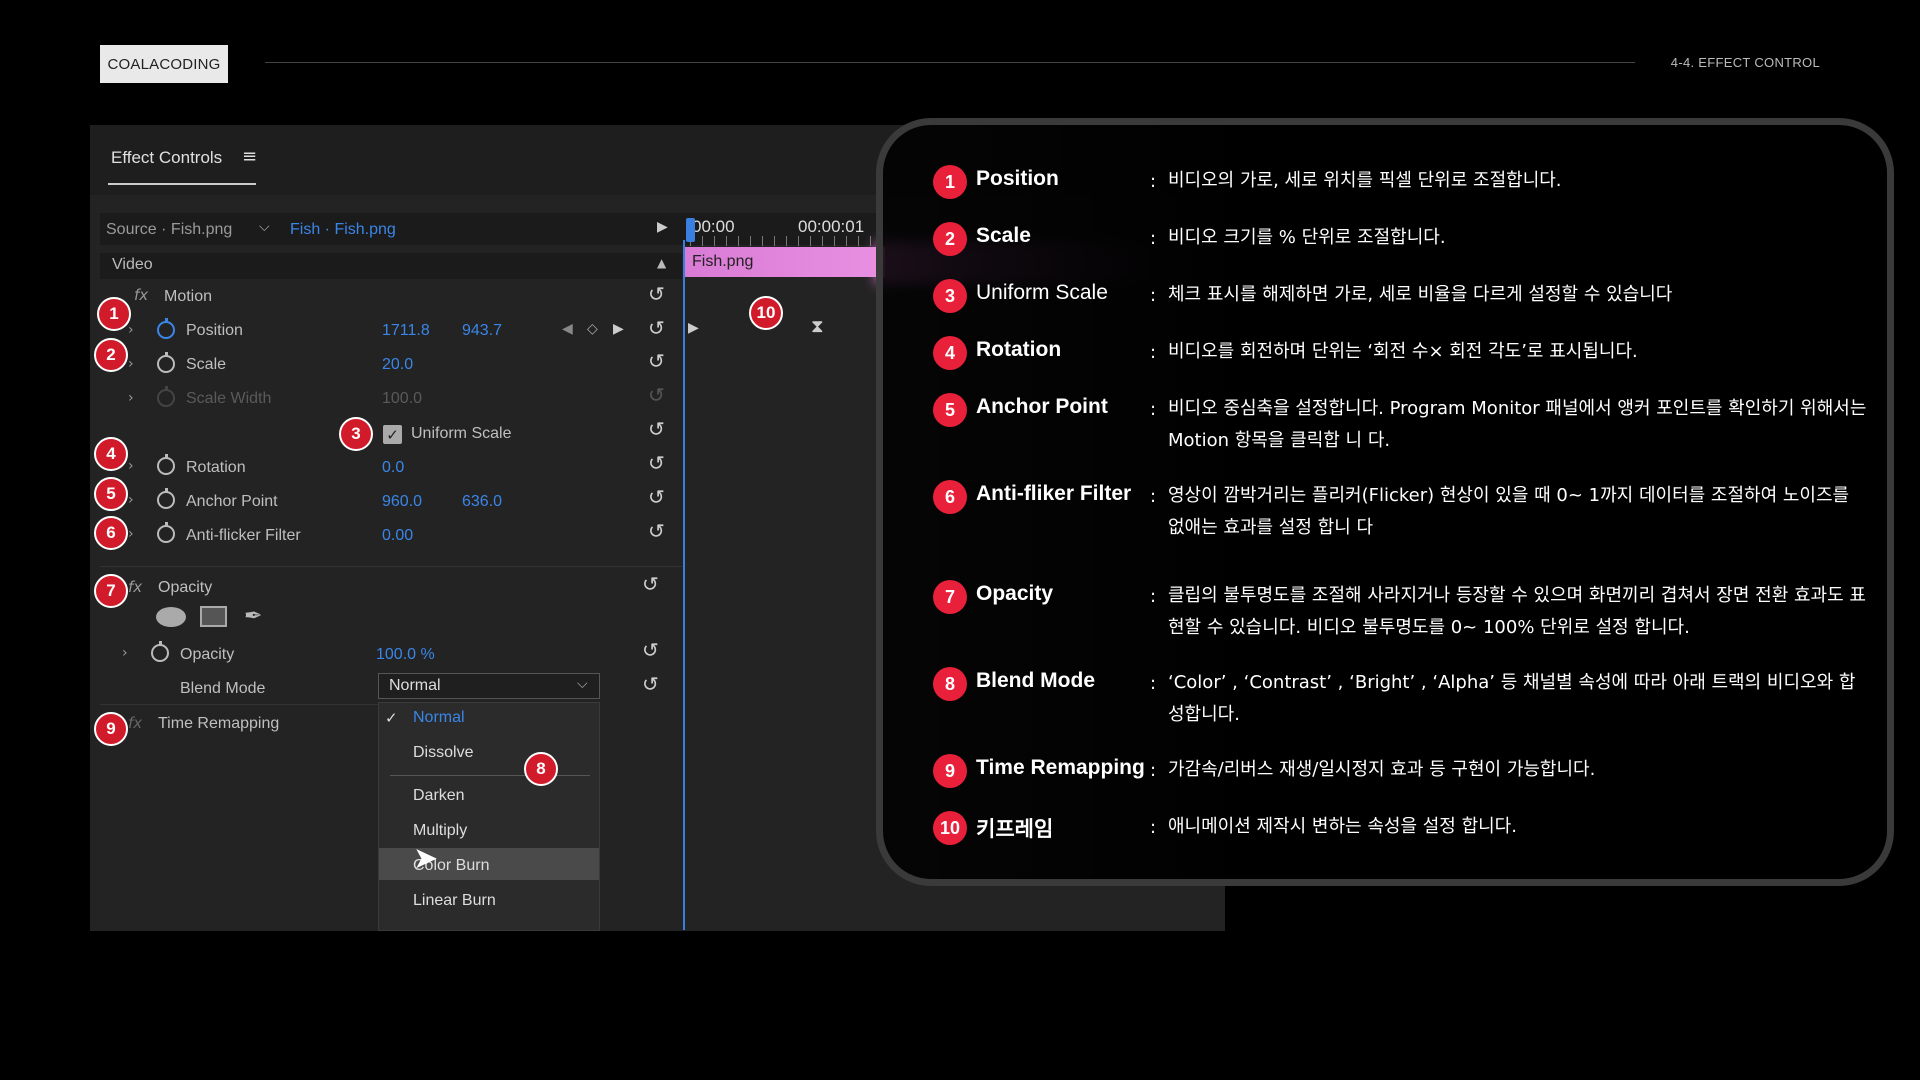 The width and height of the screenshot is (1920, 1080). Describe the element at coordinates (111, 591) in the screenshot. I see `callout-7: 7` at that location.